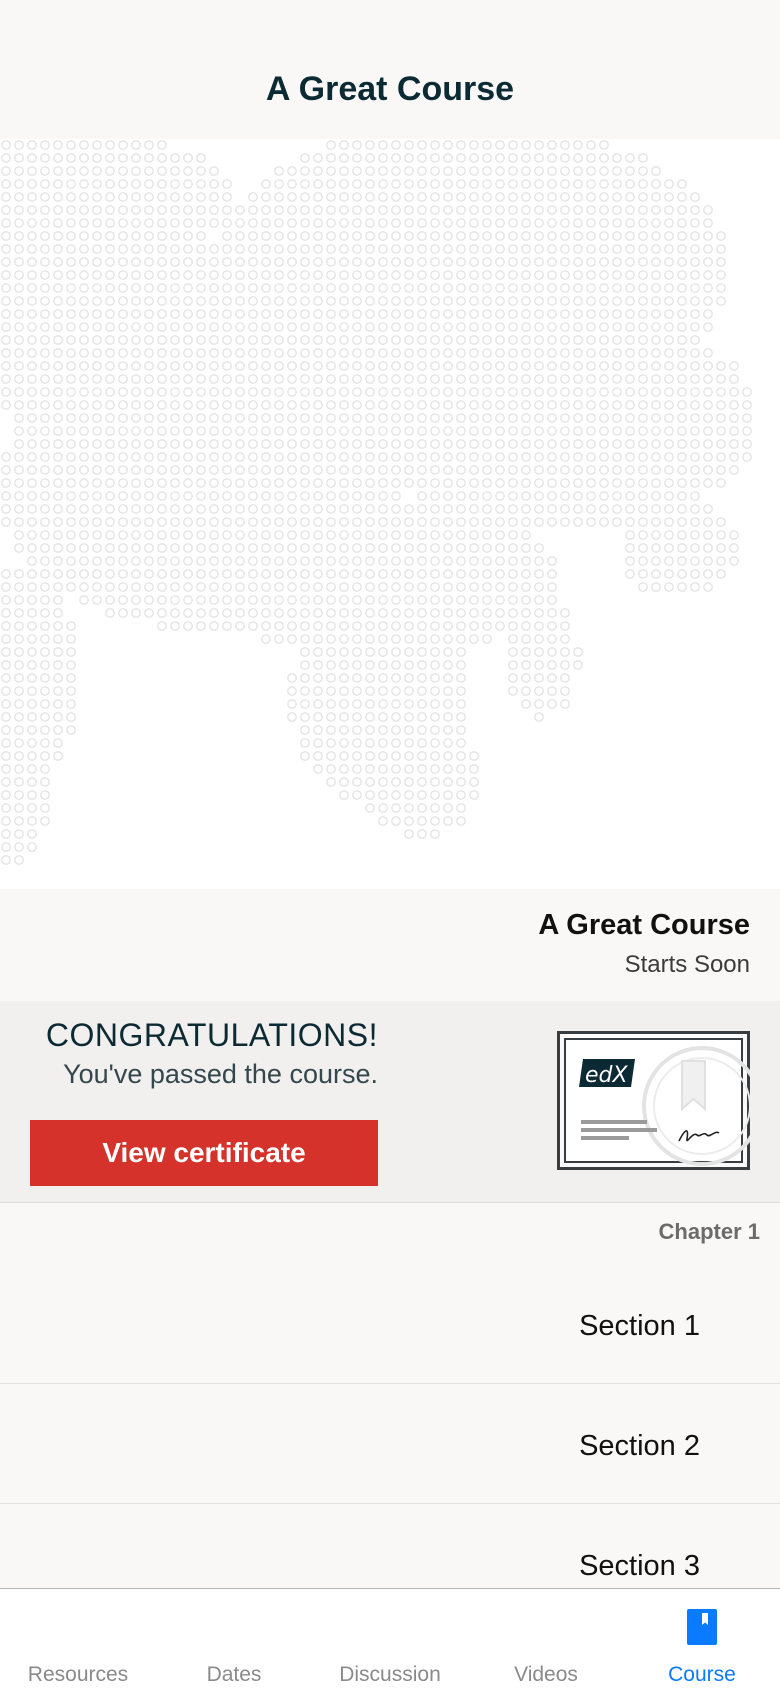  I want to click on edx-logo: edX, so click(607, 1073).